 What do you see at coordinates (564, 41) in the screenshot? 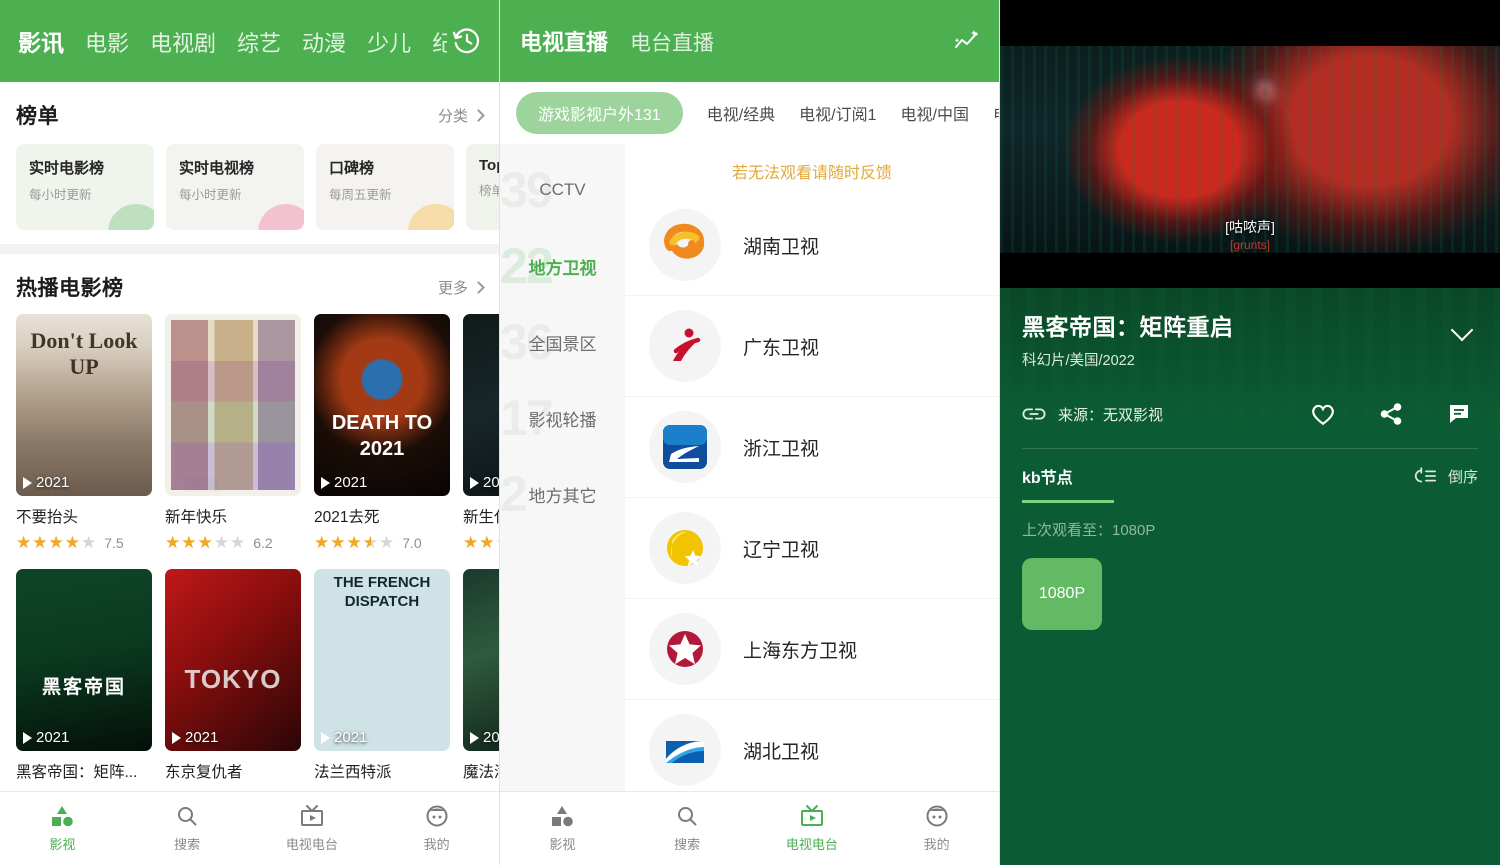
I see `tab-tv-live: 电视直播` at bounding box center [564, 41].